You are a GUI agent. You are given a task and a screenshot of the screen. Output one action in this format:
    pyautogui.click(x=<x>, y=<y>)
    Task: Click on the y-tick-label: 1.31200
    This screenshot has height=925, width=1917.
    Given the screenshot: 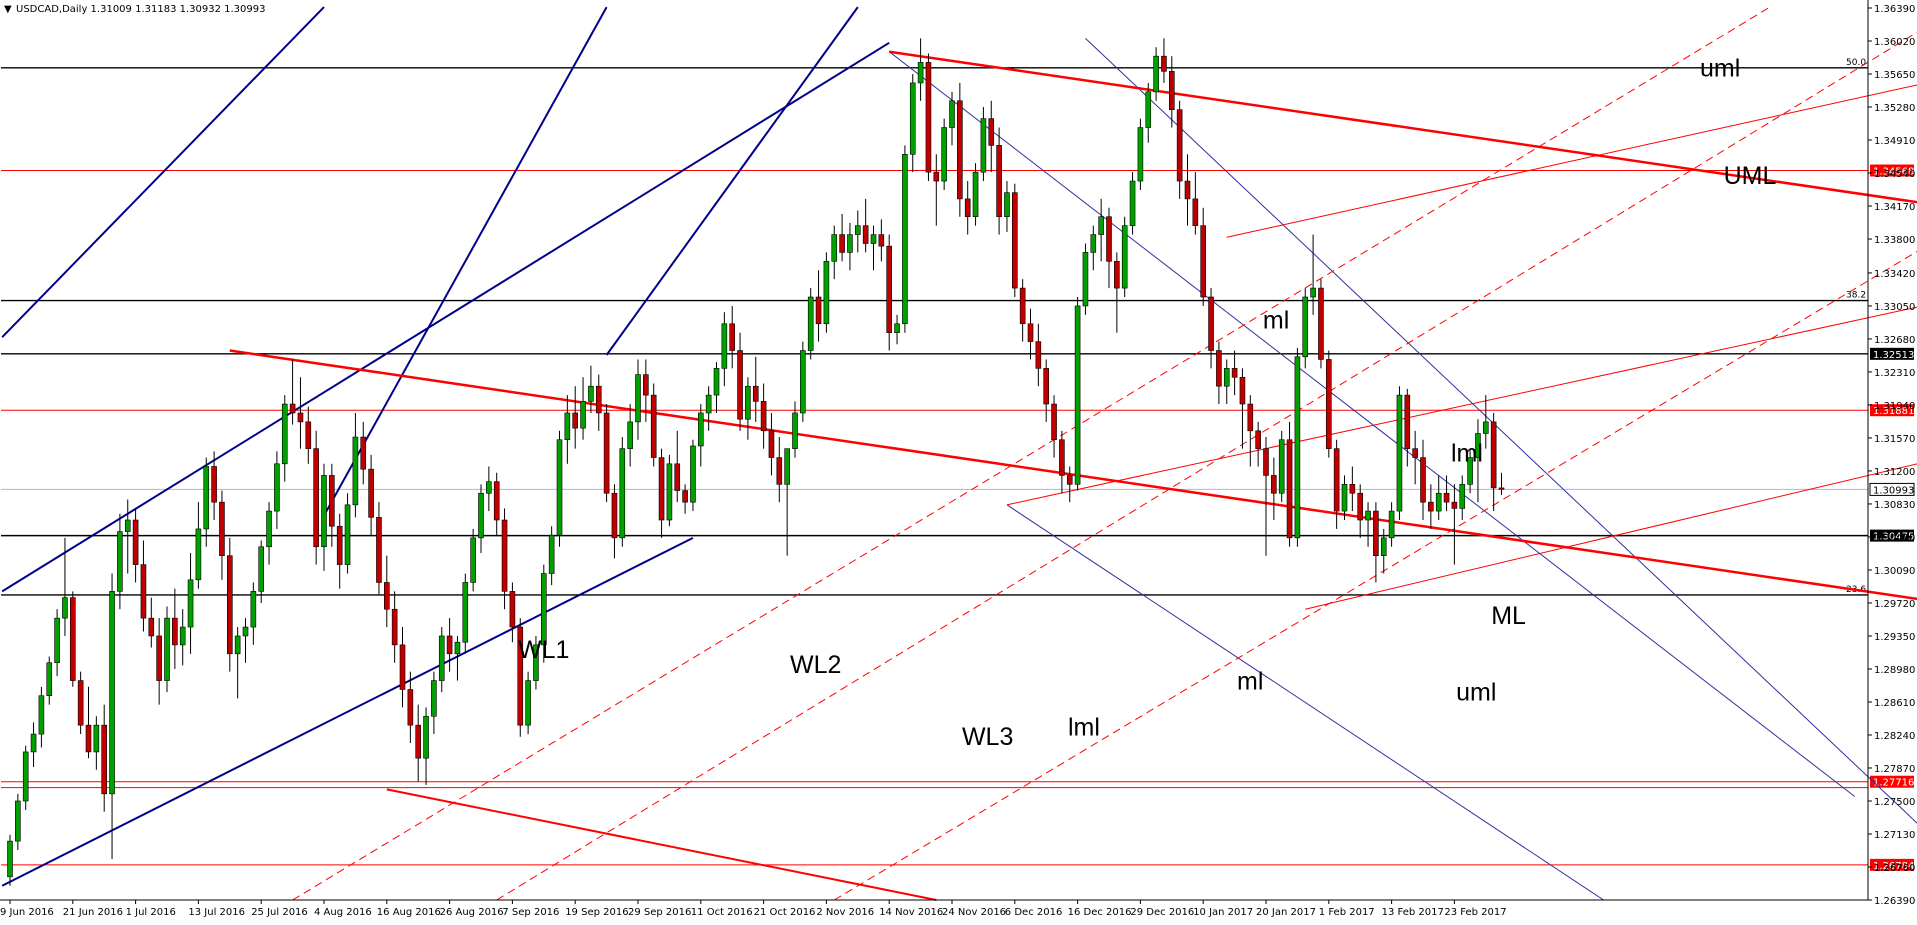 What is the action you would take?
    pyautogui.click(x=1894, y=472)
    